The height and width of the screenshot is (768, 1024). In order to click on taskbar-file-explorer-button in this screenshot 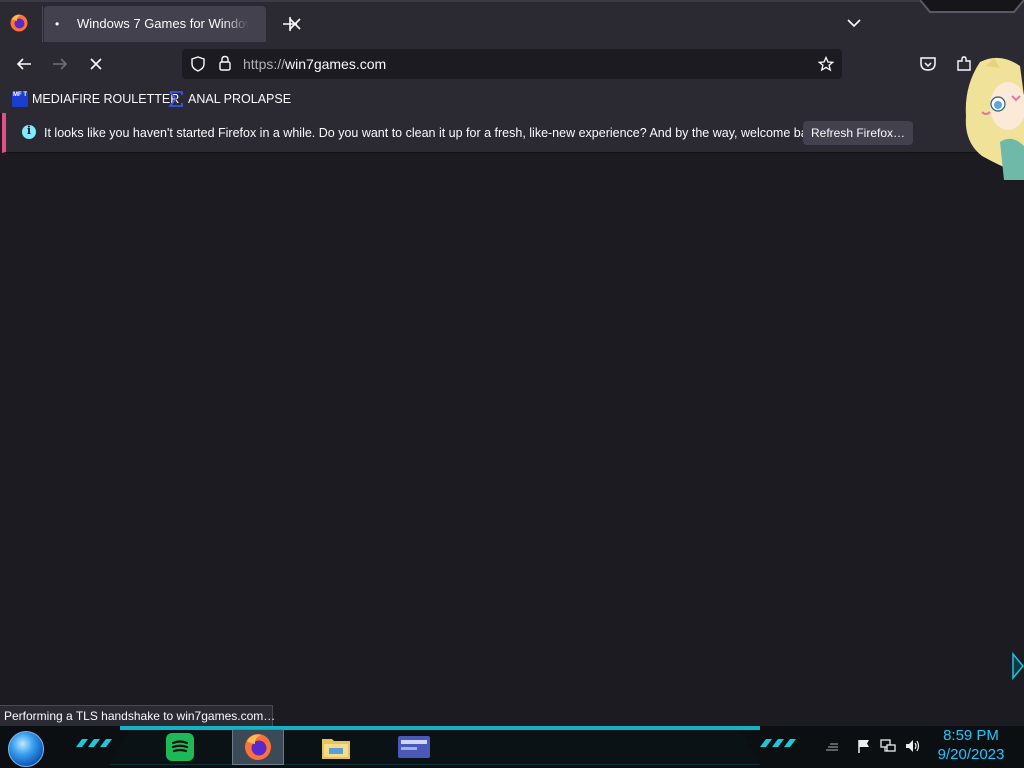, I will do `click(336, 747)`.